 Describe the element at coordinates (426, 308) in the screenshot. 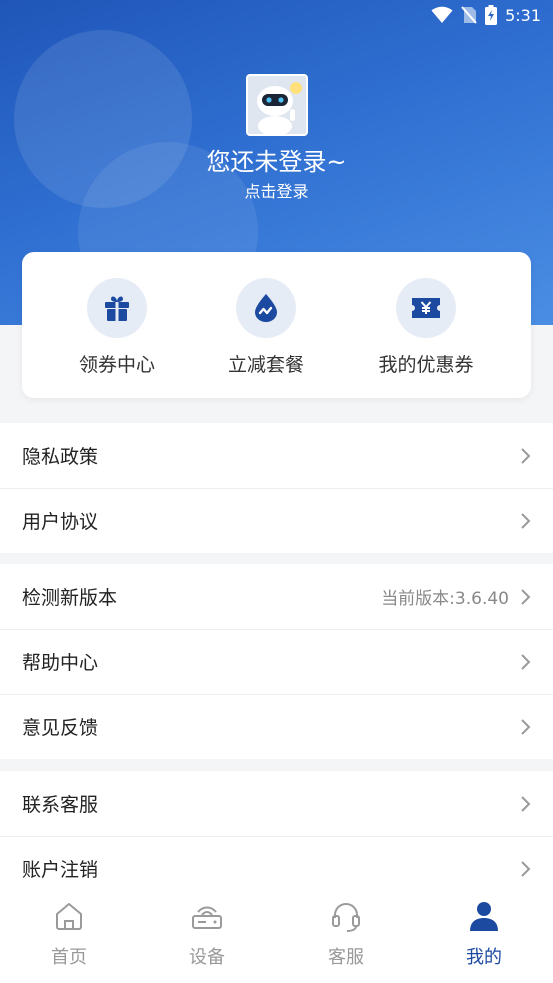

I see `coupon-yen-icon` at that location.